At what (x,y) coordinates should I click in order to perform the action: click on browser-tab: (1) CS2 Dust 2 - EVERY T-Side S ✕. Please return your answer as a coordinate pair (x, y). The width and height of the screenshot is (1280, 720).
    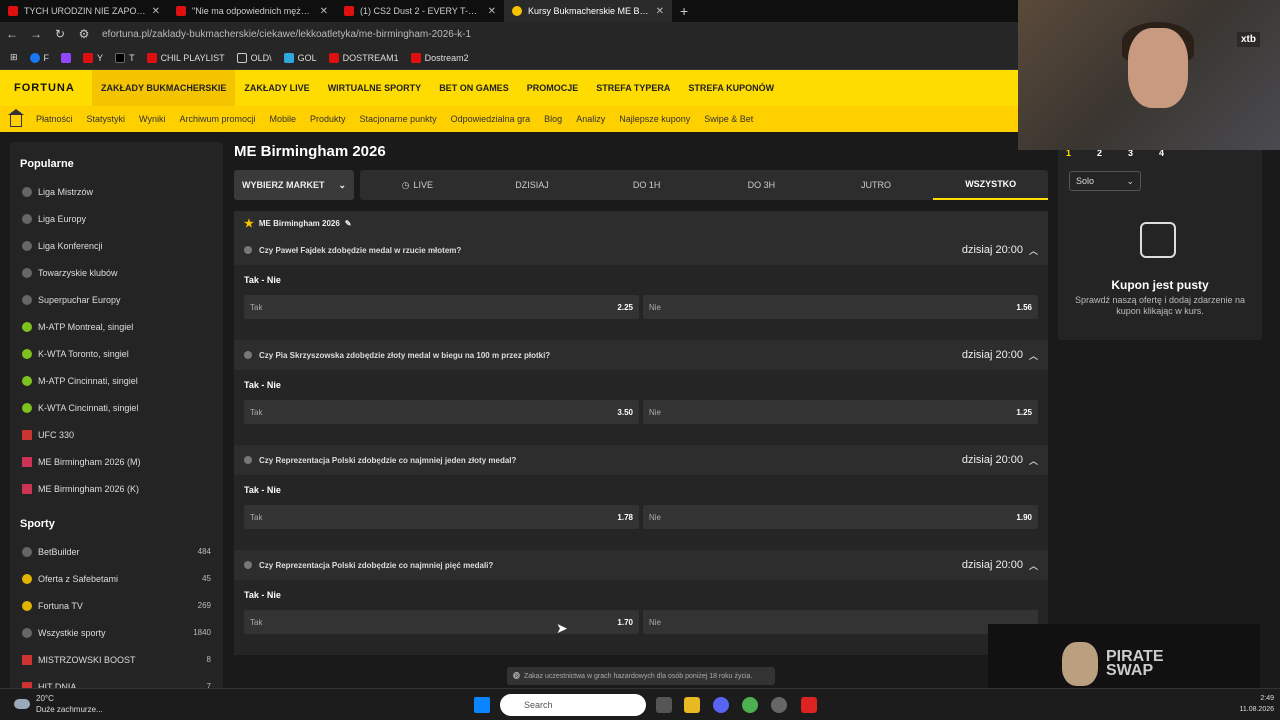
    Looking at the image, I should click on (420, 11).